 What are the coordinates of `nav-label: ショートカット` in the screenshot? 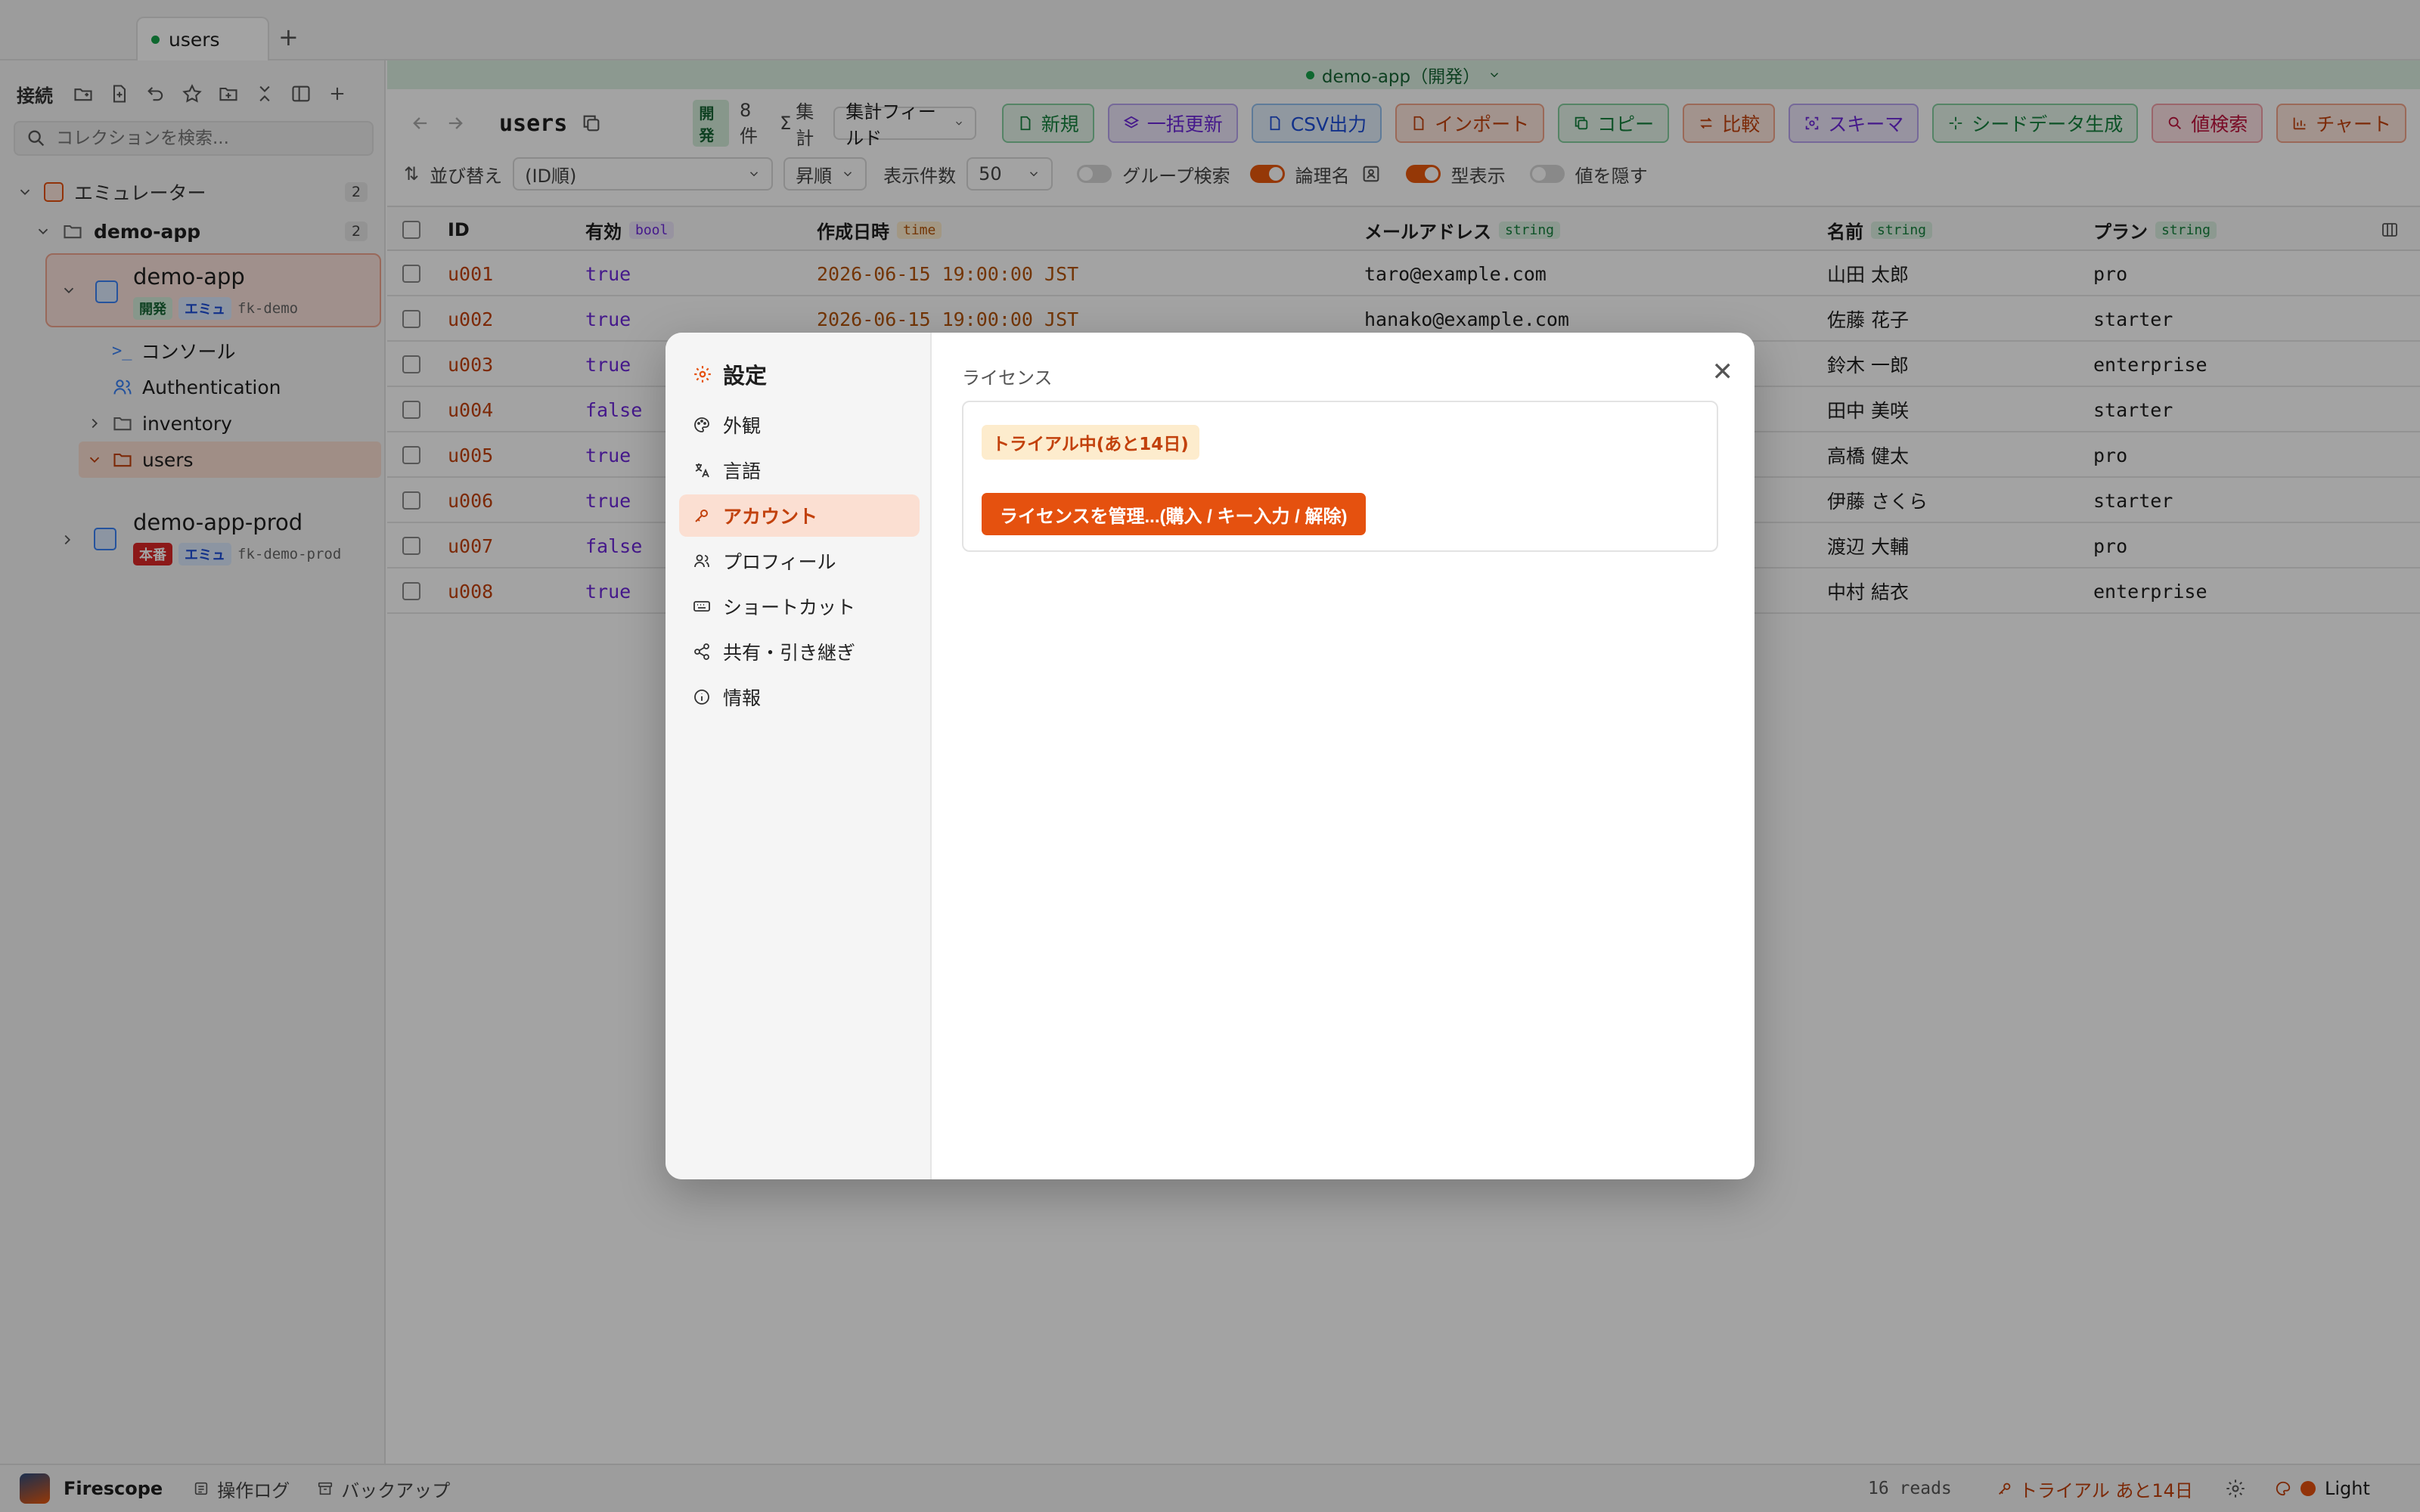 It's located at (789, 607).